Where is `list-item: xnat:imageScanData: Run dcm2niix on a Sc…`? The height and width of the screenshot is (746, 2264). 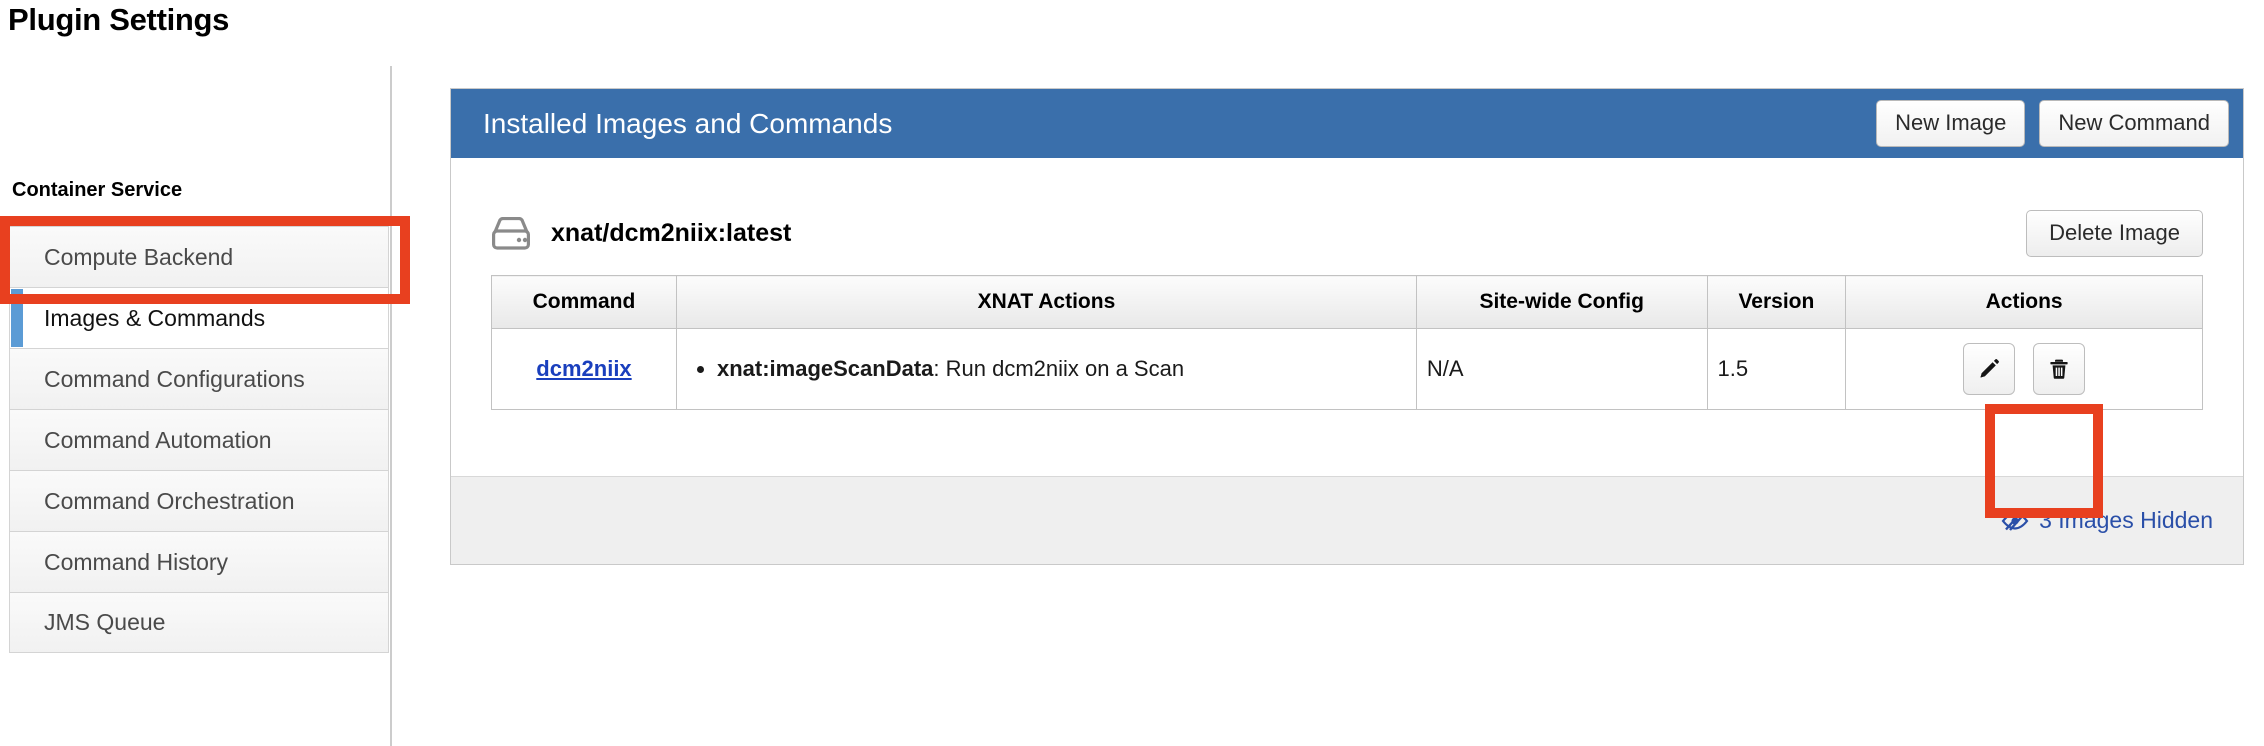 list-item: xnat:imageScanData: Run dcm2niix on a Sc… is located at coordinates (1061, 369).